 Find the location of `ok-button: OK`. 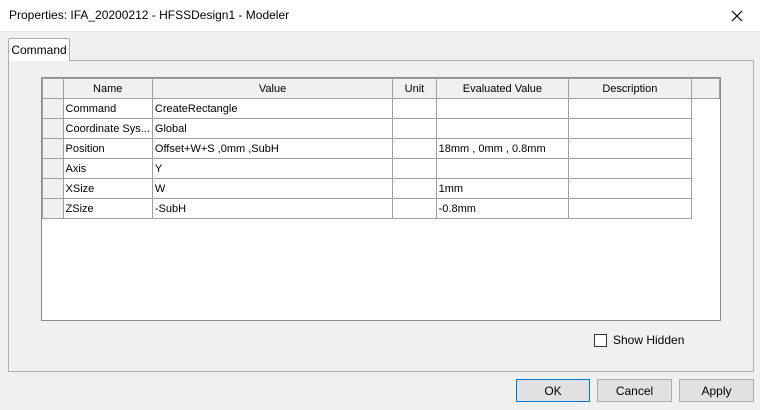

ok-button: OK is located at coordinates (553, 390).